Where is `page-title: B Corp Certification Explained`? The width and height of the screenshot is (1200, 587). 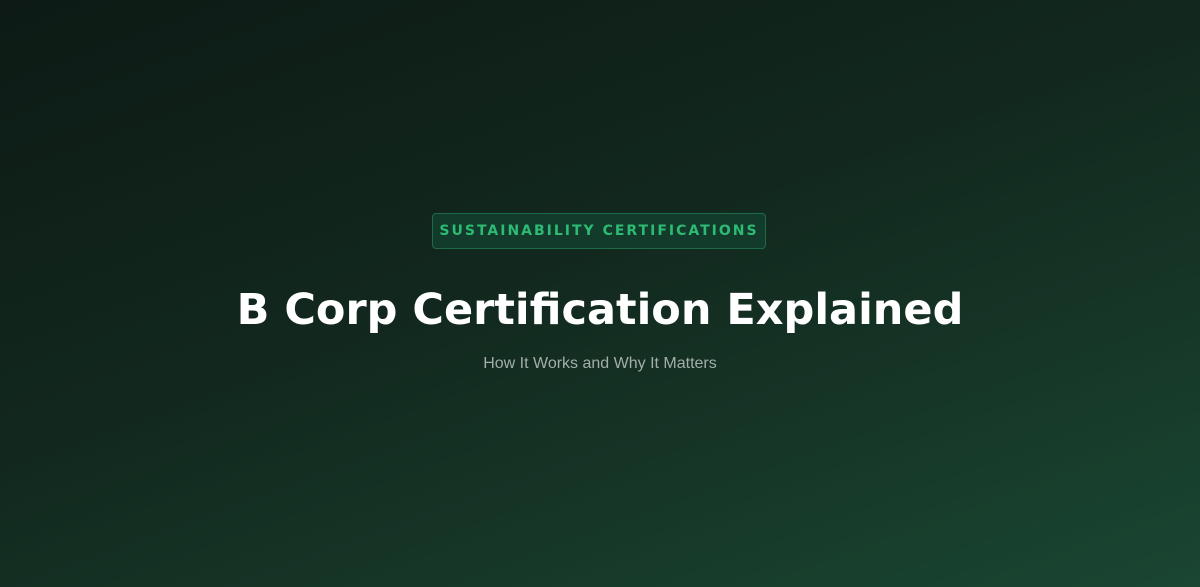 page-title: B Corp Certification Explained is located at coordinates (600, 310).